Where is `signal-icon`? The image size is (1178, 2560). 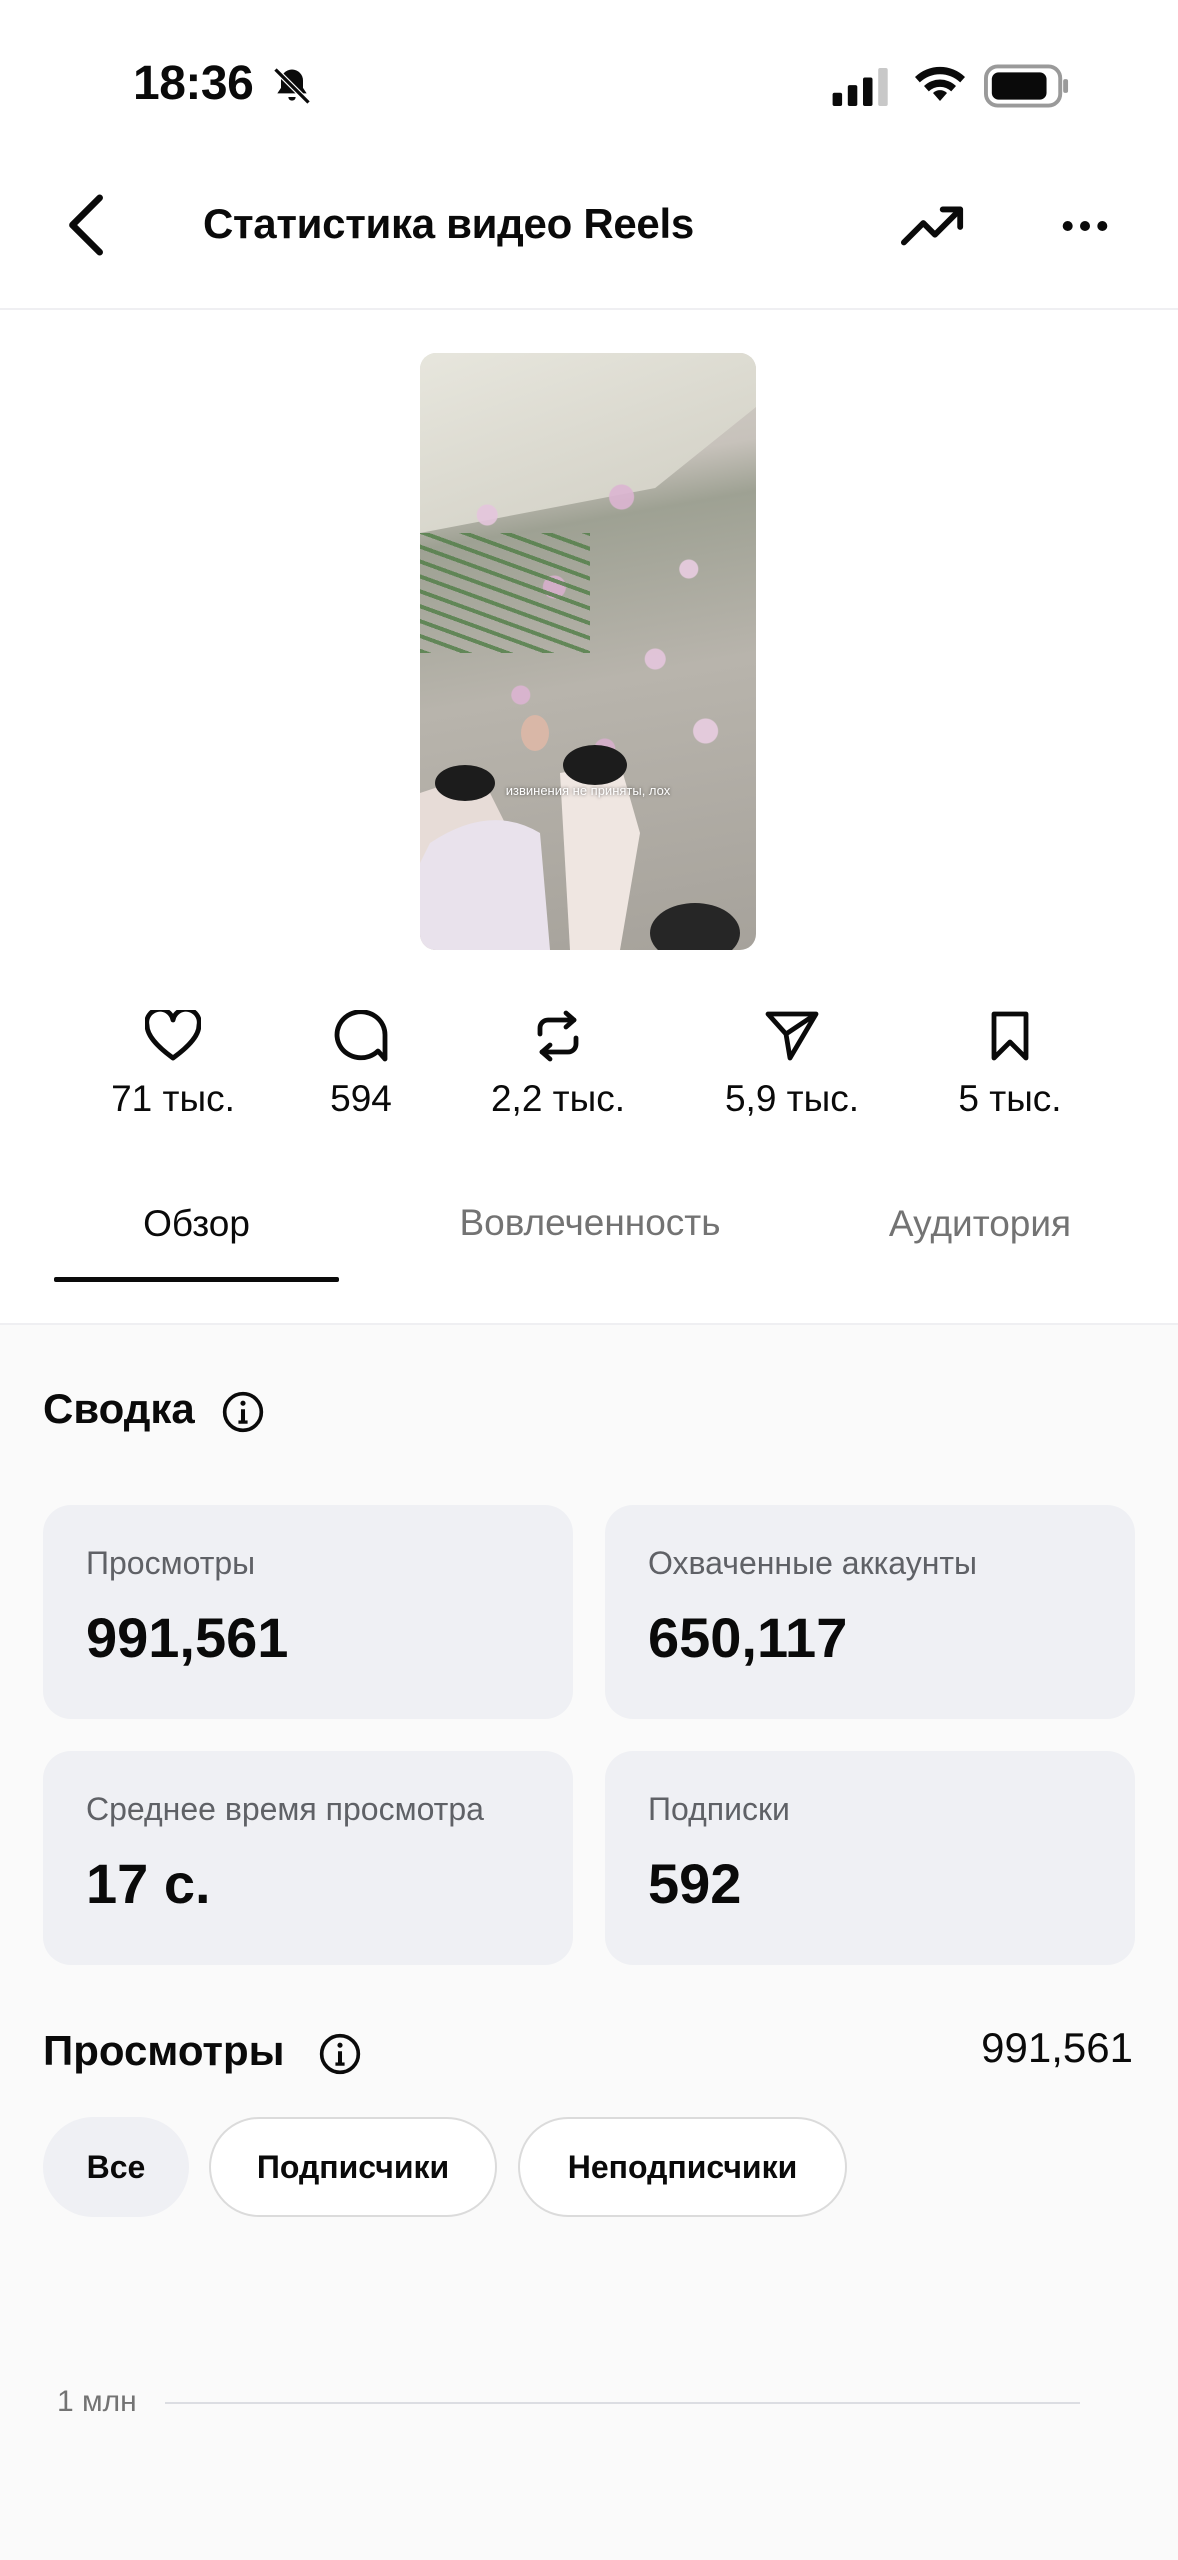 signal-icon is located at coordinates (860, 87).